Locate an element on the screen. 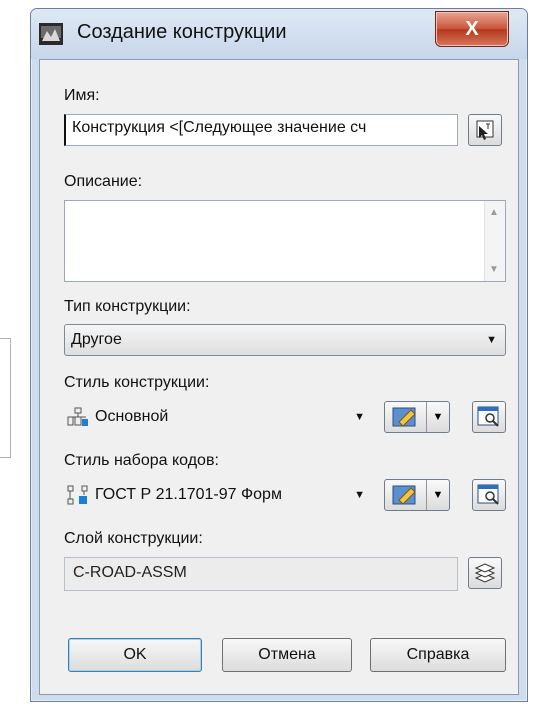 This screenshot has height=704, width=553. cancel-button: Отмена is located at coordinates (287, 655).